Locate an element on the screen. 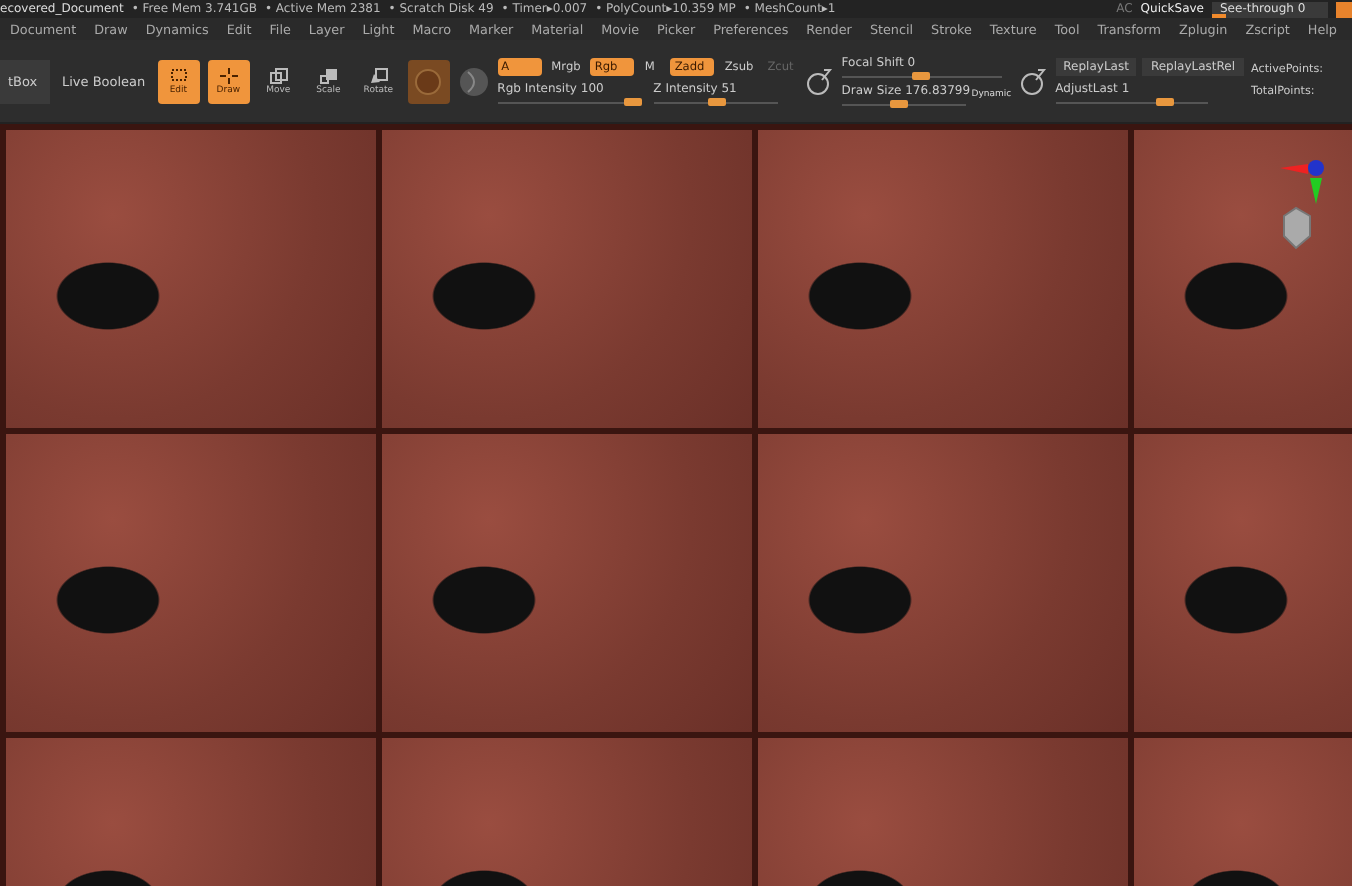 Image resolution: width=1352 pixels, height=886 pixels. texture-sphere-icon is located at coordinates (473, 81).